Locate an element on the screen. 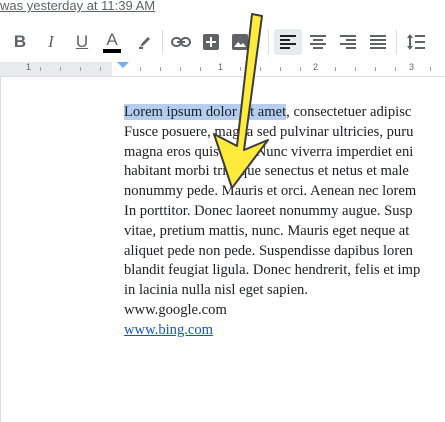  highlighter-icon is located at coordinates (144, 43).